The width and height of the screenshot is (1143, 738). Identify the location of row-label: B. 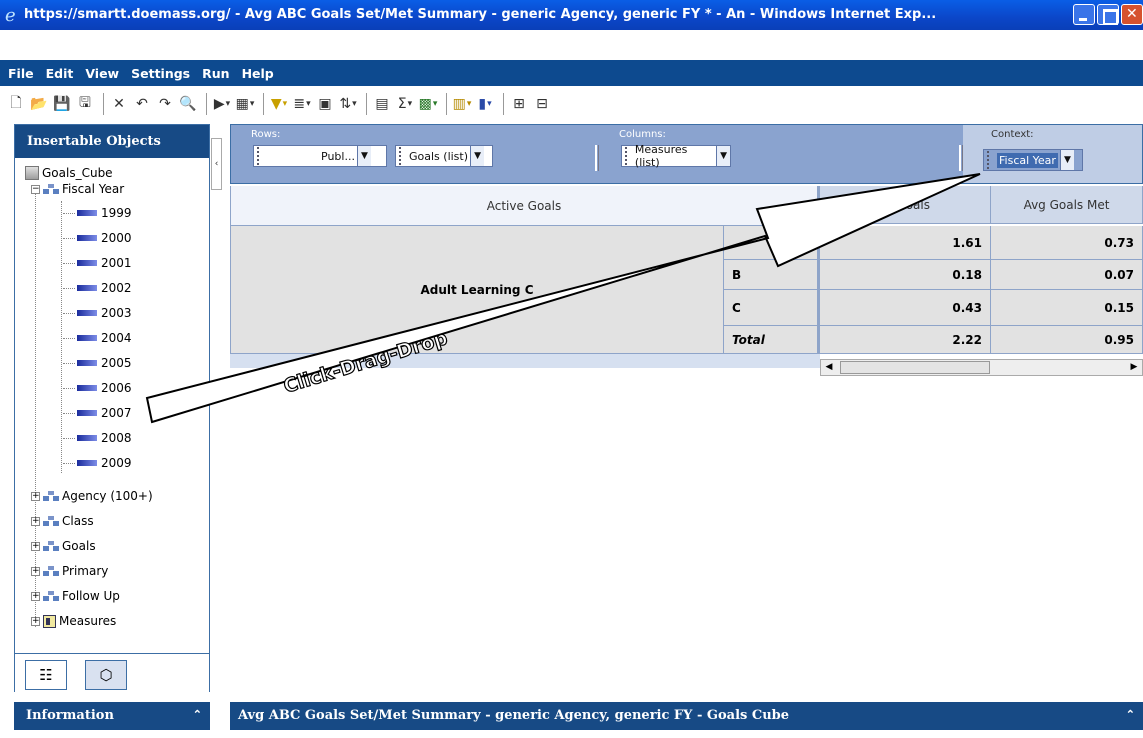
(771, 275).